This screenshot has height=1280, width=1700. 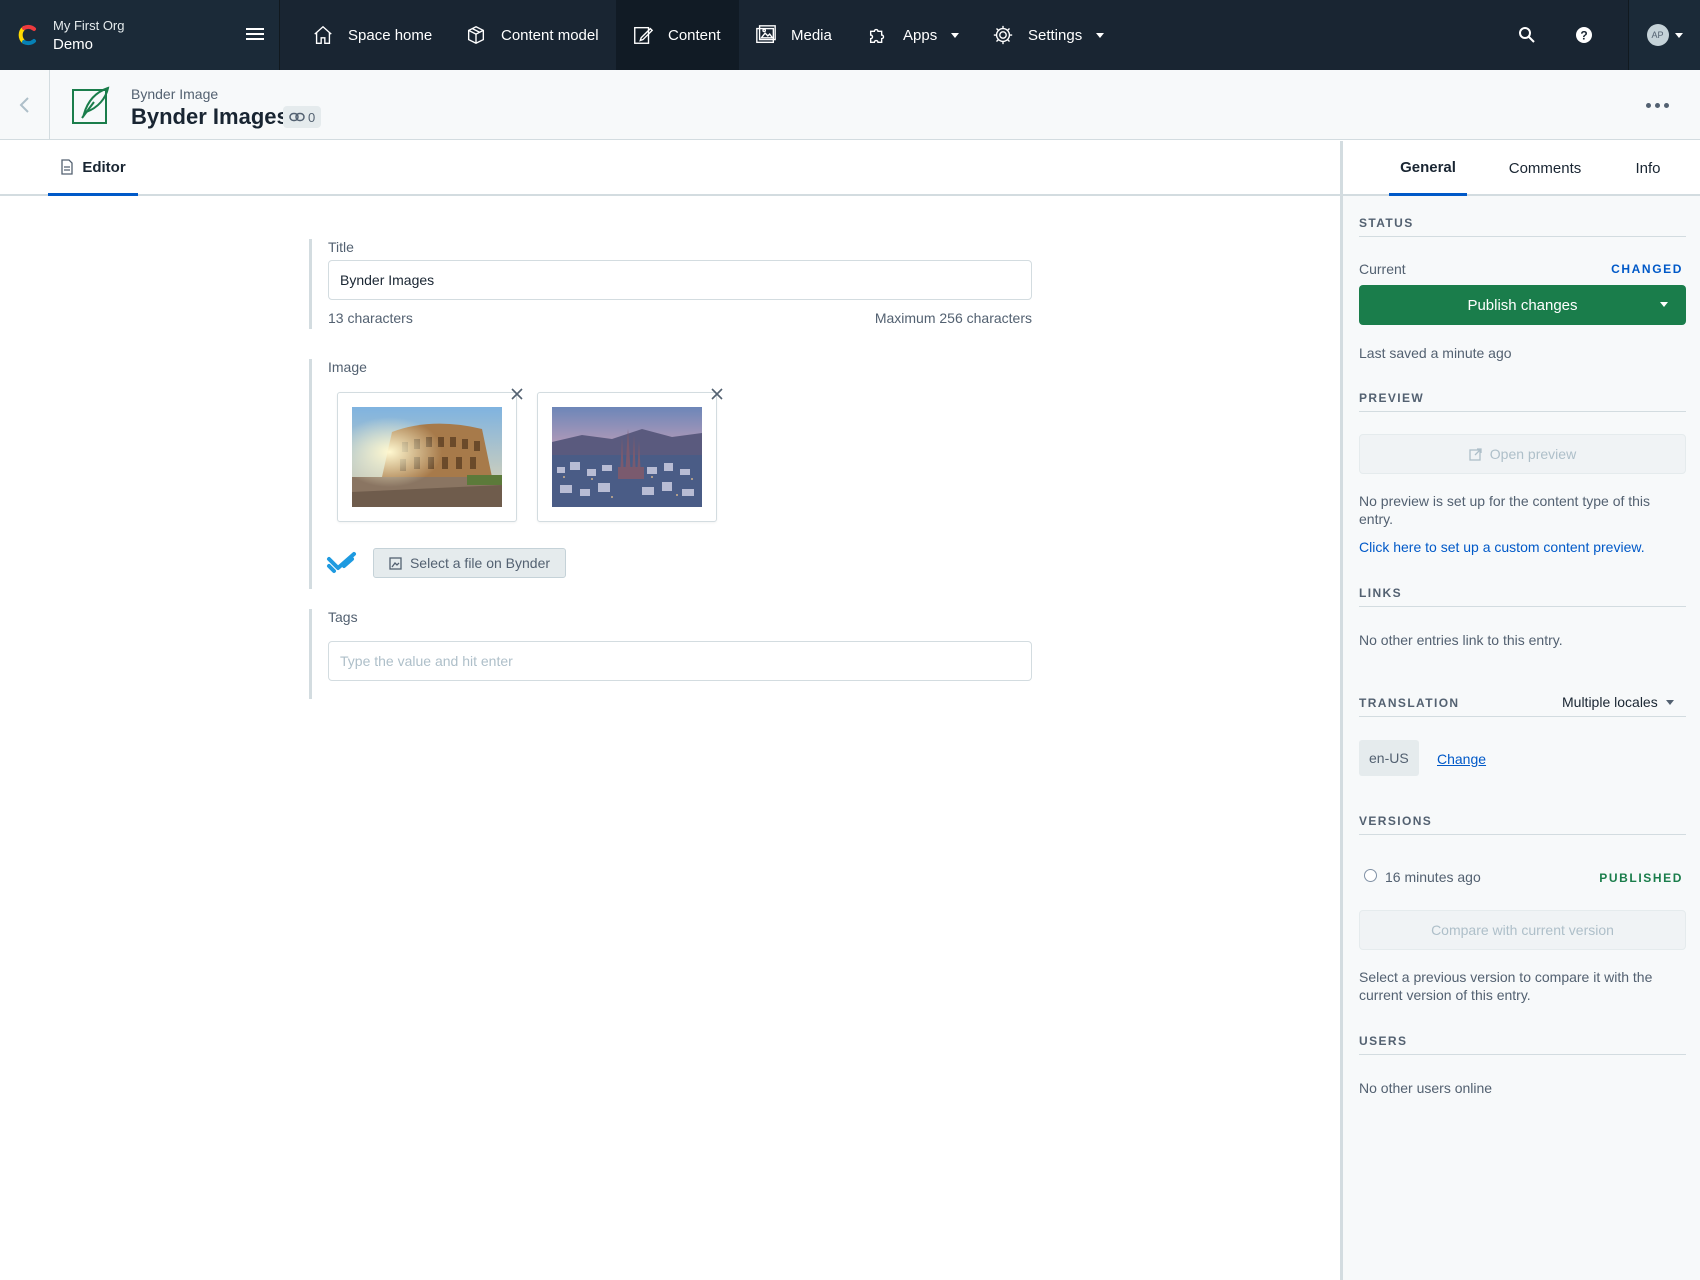 What do you see at coordinates (1610, 702) in the screenshot?
I see `locale-mode-label: Multiple locales` at bounding box center [1610, 702].